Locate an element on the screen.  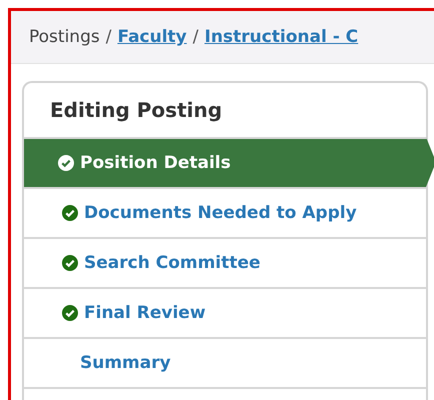
breadcrumb-text: Postings is located at coordinates (64, 37).